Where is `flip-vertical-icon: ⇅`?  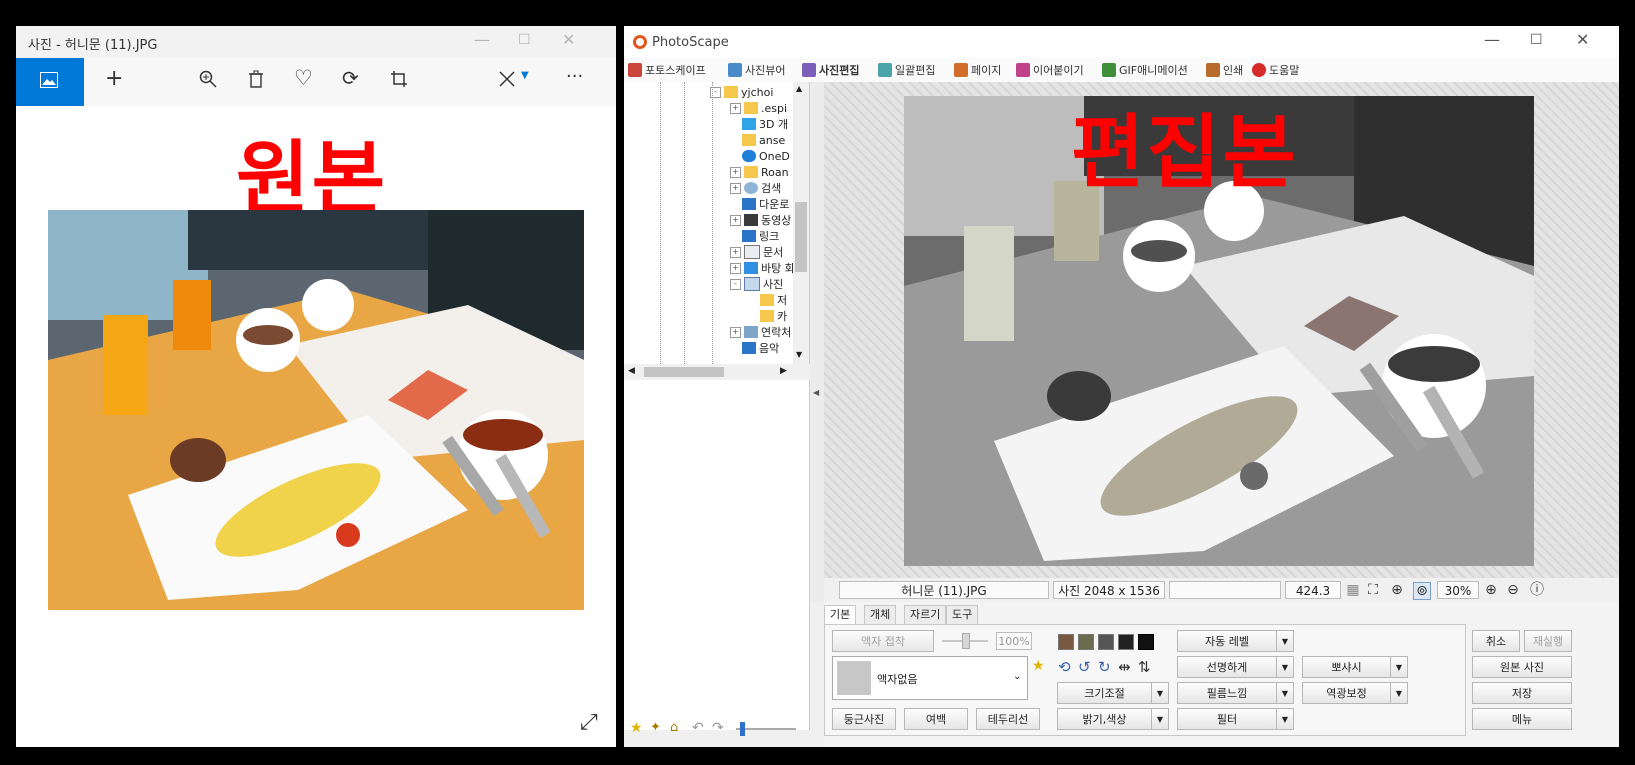
flip-vertical-icon: ⇅ is located at coordinates (1144, 667).